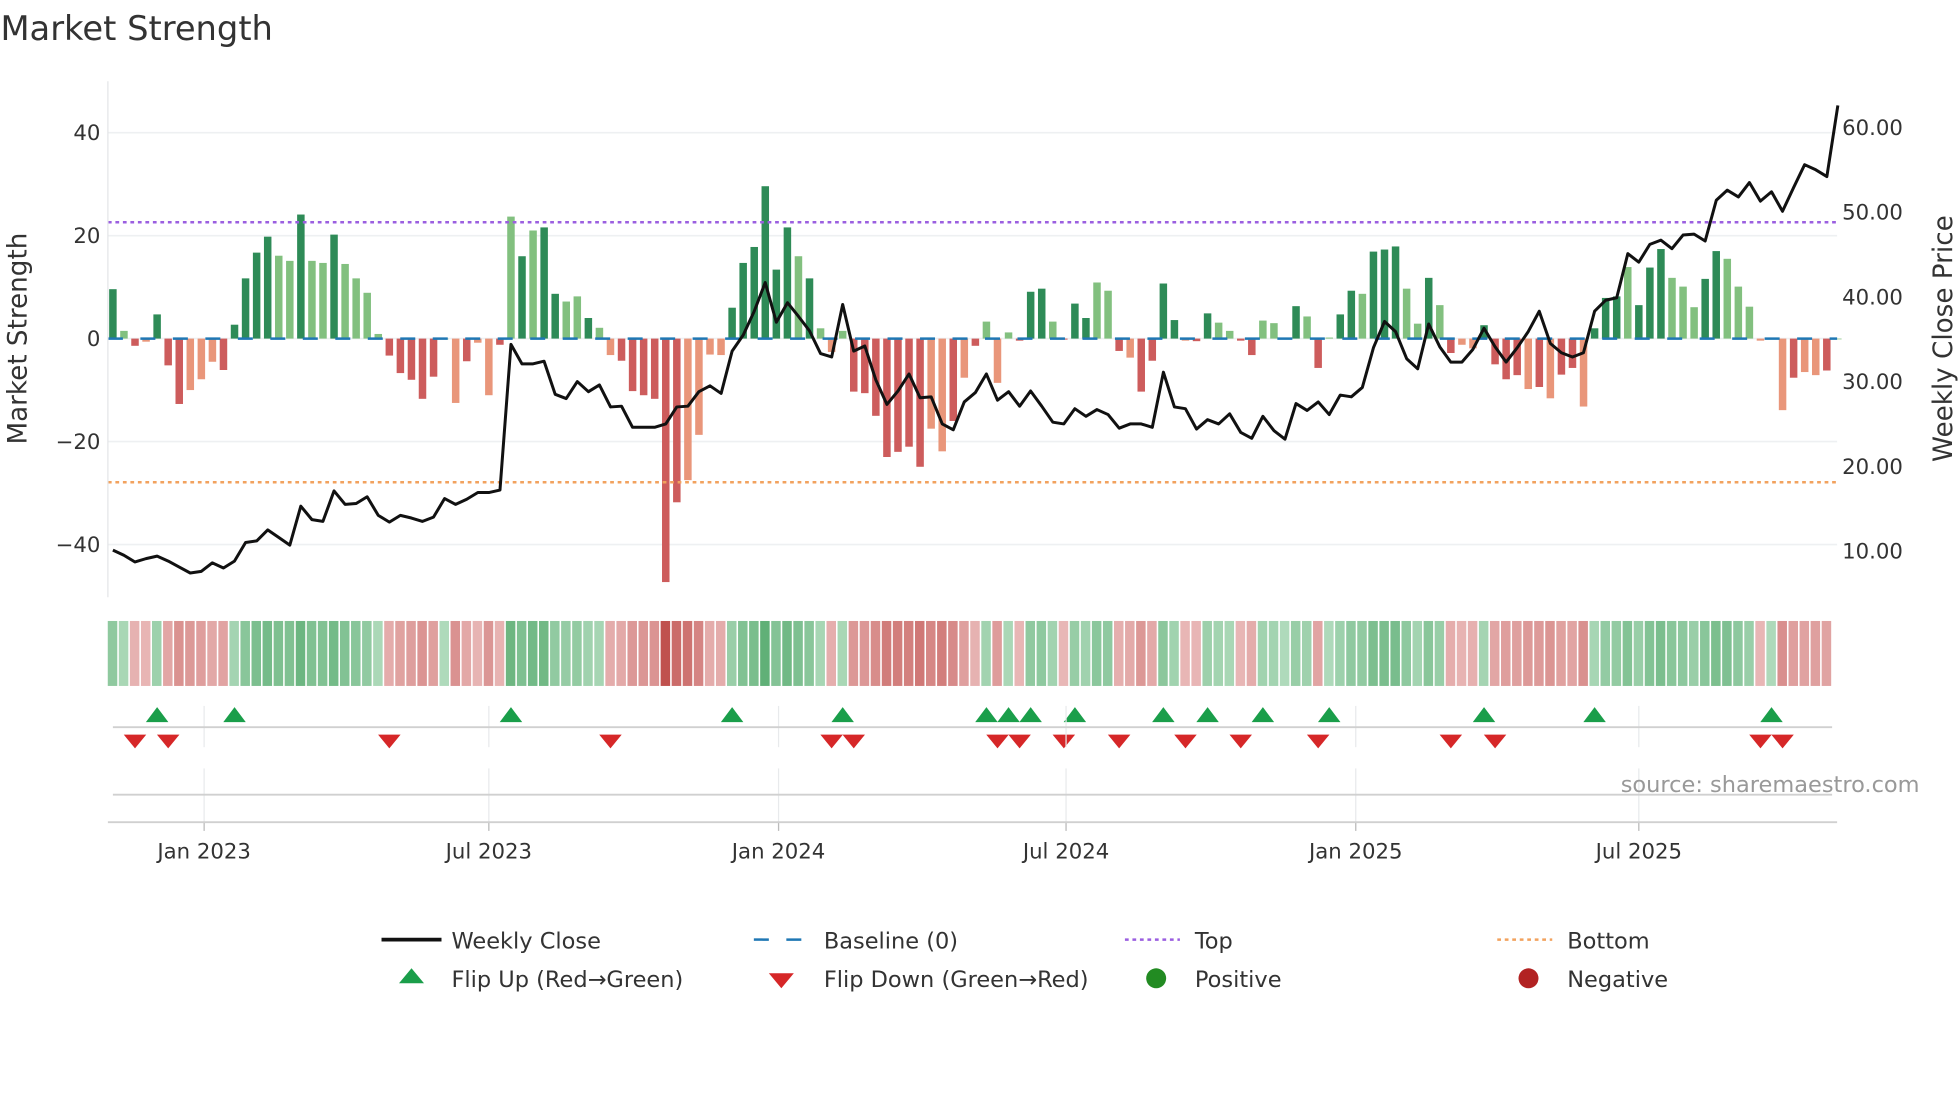  What do you see at coordinates (891, 941) in the screenshot?
I see `legend-label: Baseline (0)` at bounding box center [891, 941].